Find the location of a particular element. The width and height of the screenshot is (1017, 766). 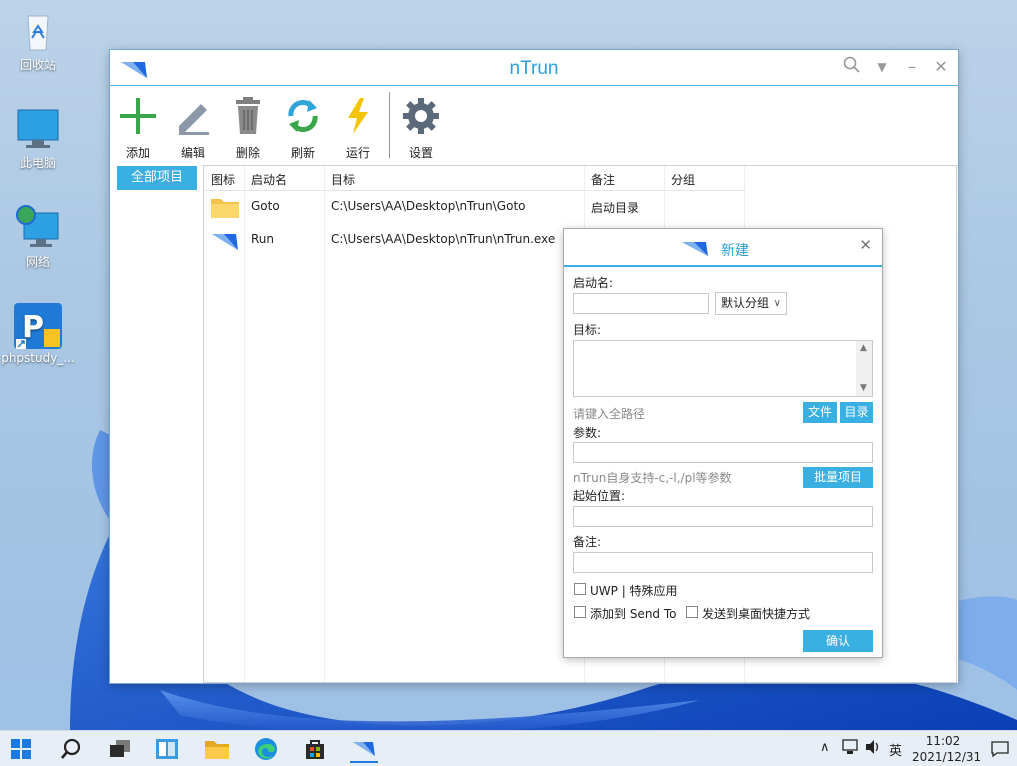

row-name: Goto is located at coordinates (265, 206).